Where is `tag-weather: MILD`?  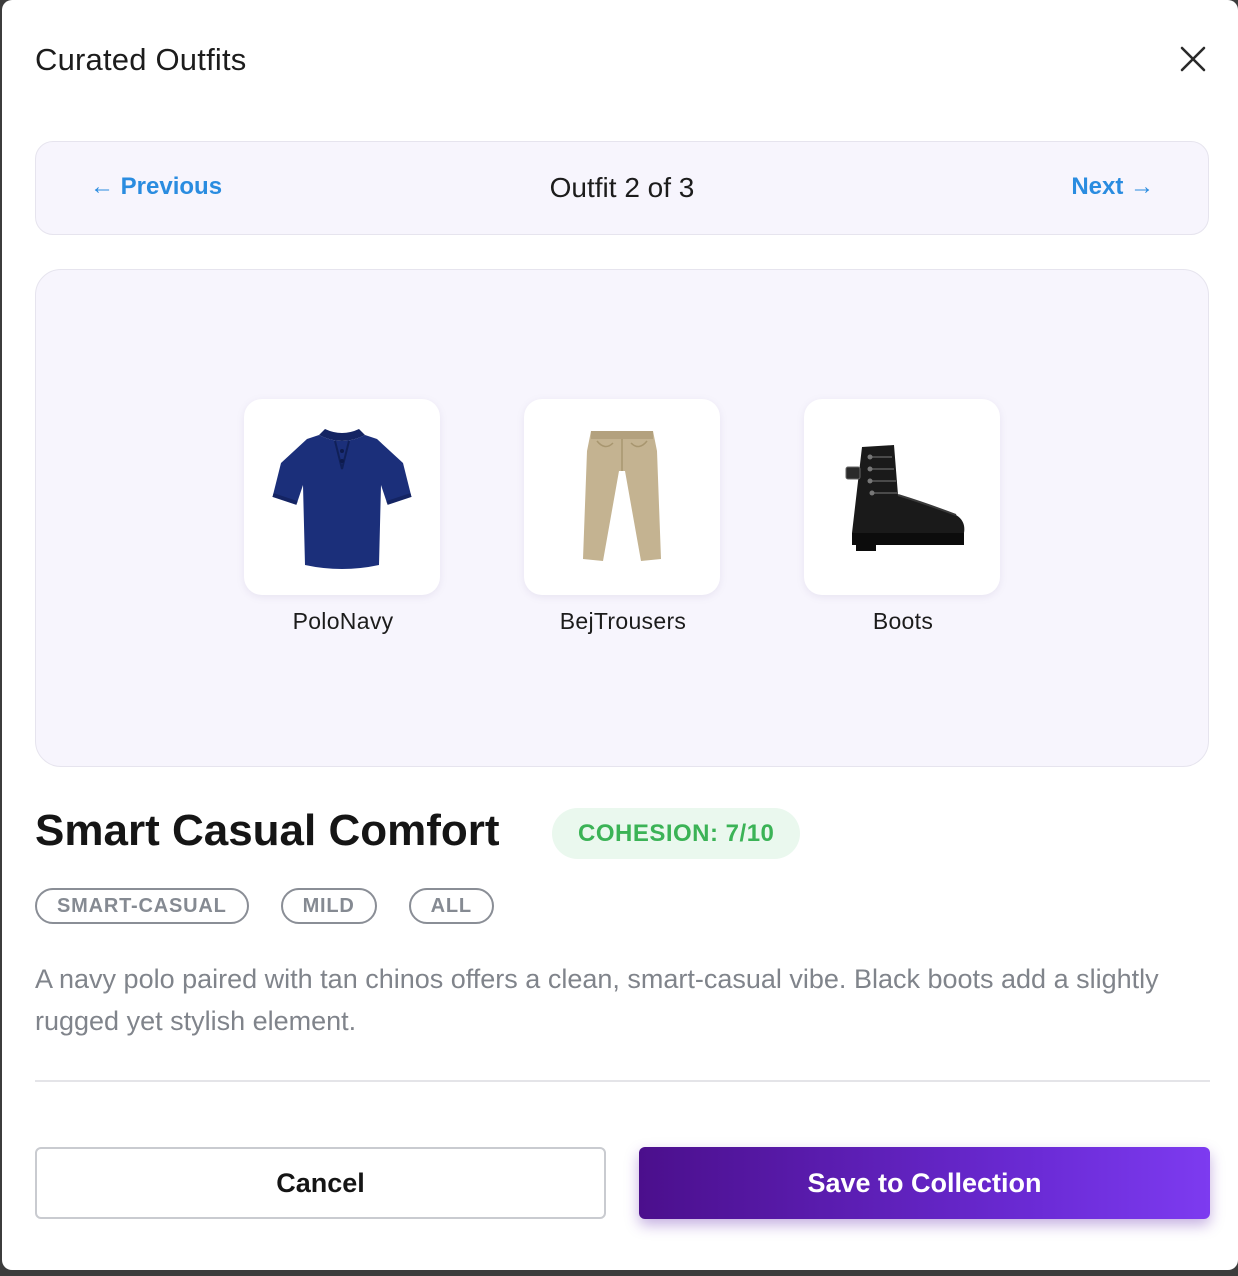 tag-weather: MILD is located at coordinates (328, 906).